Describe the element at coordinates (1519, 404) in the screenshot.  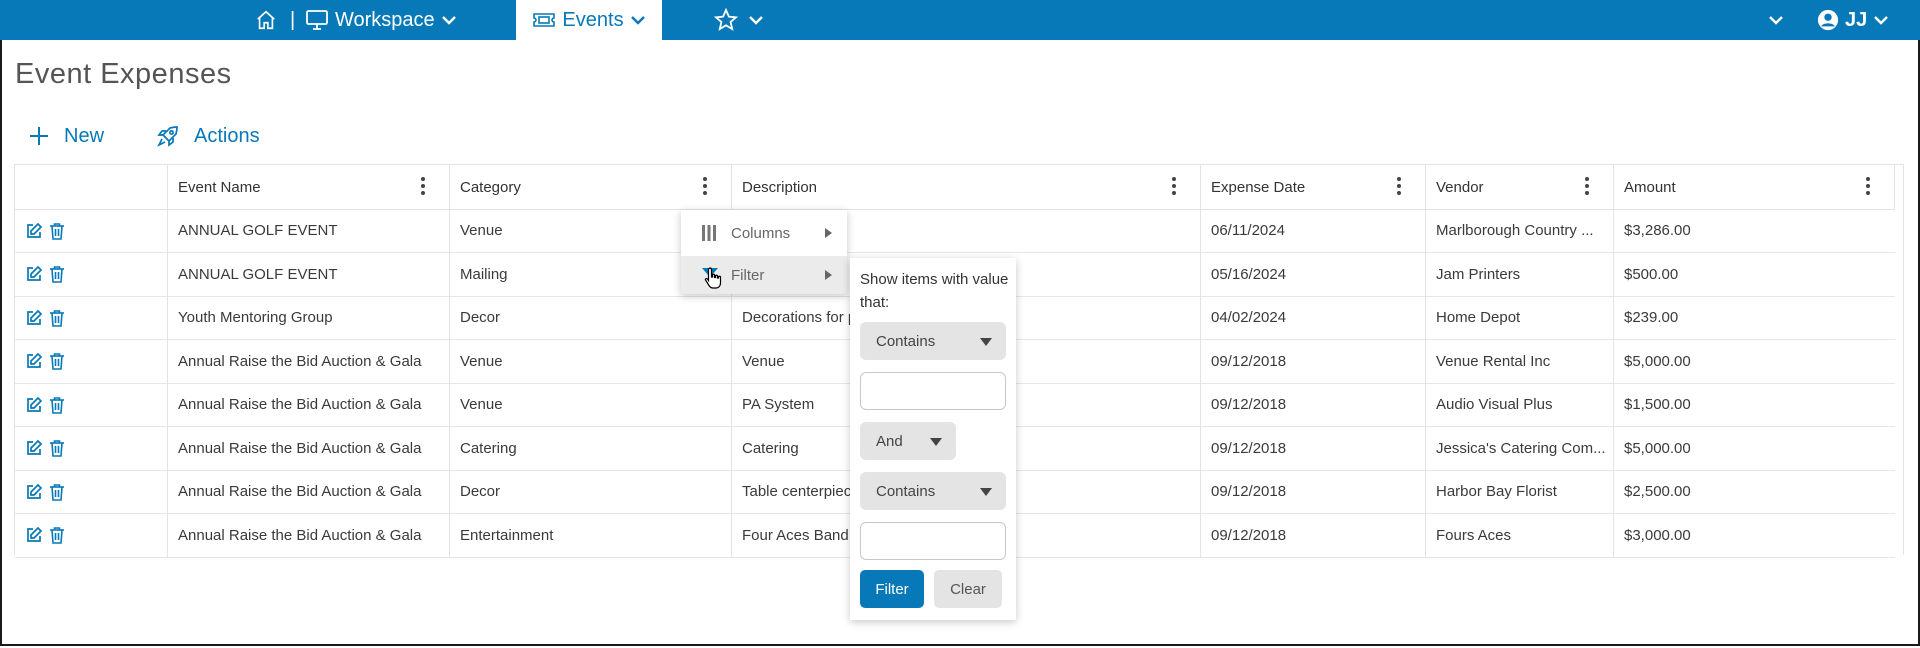
I see `cell-vendor: Audio Visual Plus` at that location.